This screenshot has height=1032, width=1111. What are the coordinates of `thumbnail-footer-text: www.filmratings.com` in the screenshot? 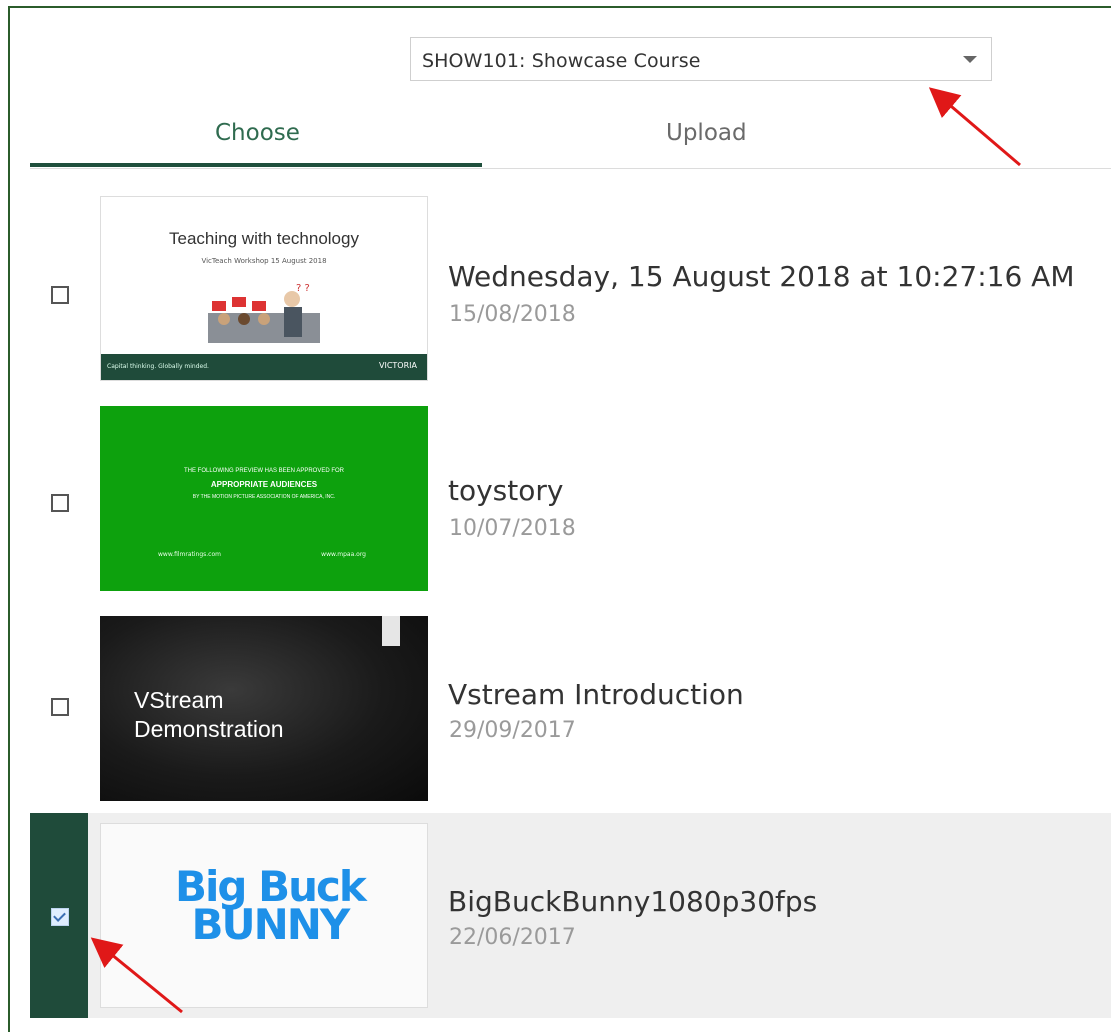 It's located at (189, 554).